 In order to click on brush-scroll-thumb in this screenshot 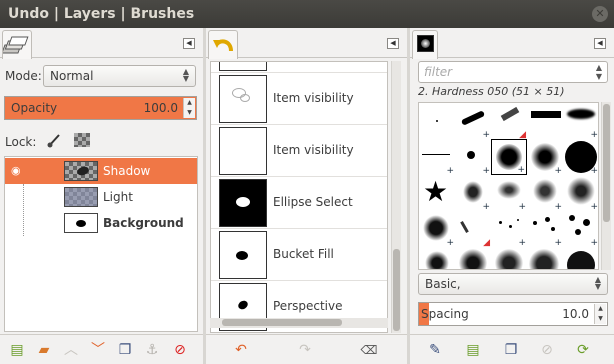, I will do `click(606, 163)`.